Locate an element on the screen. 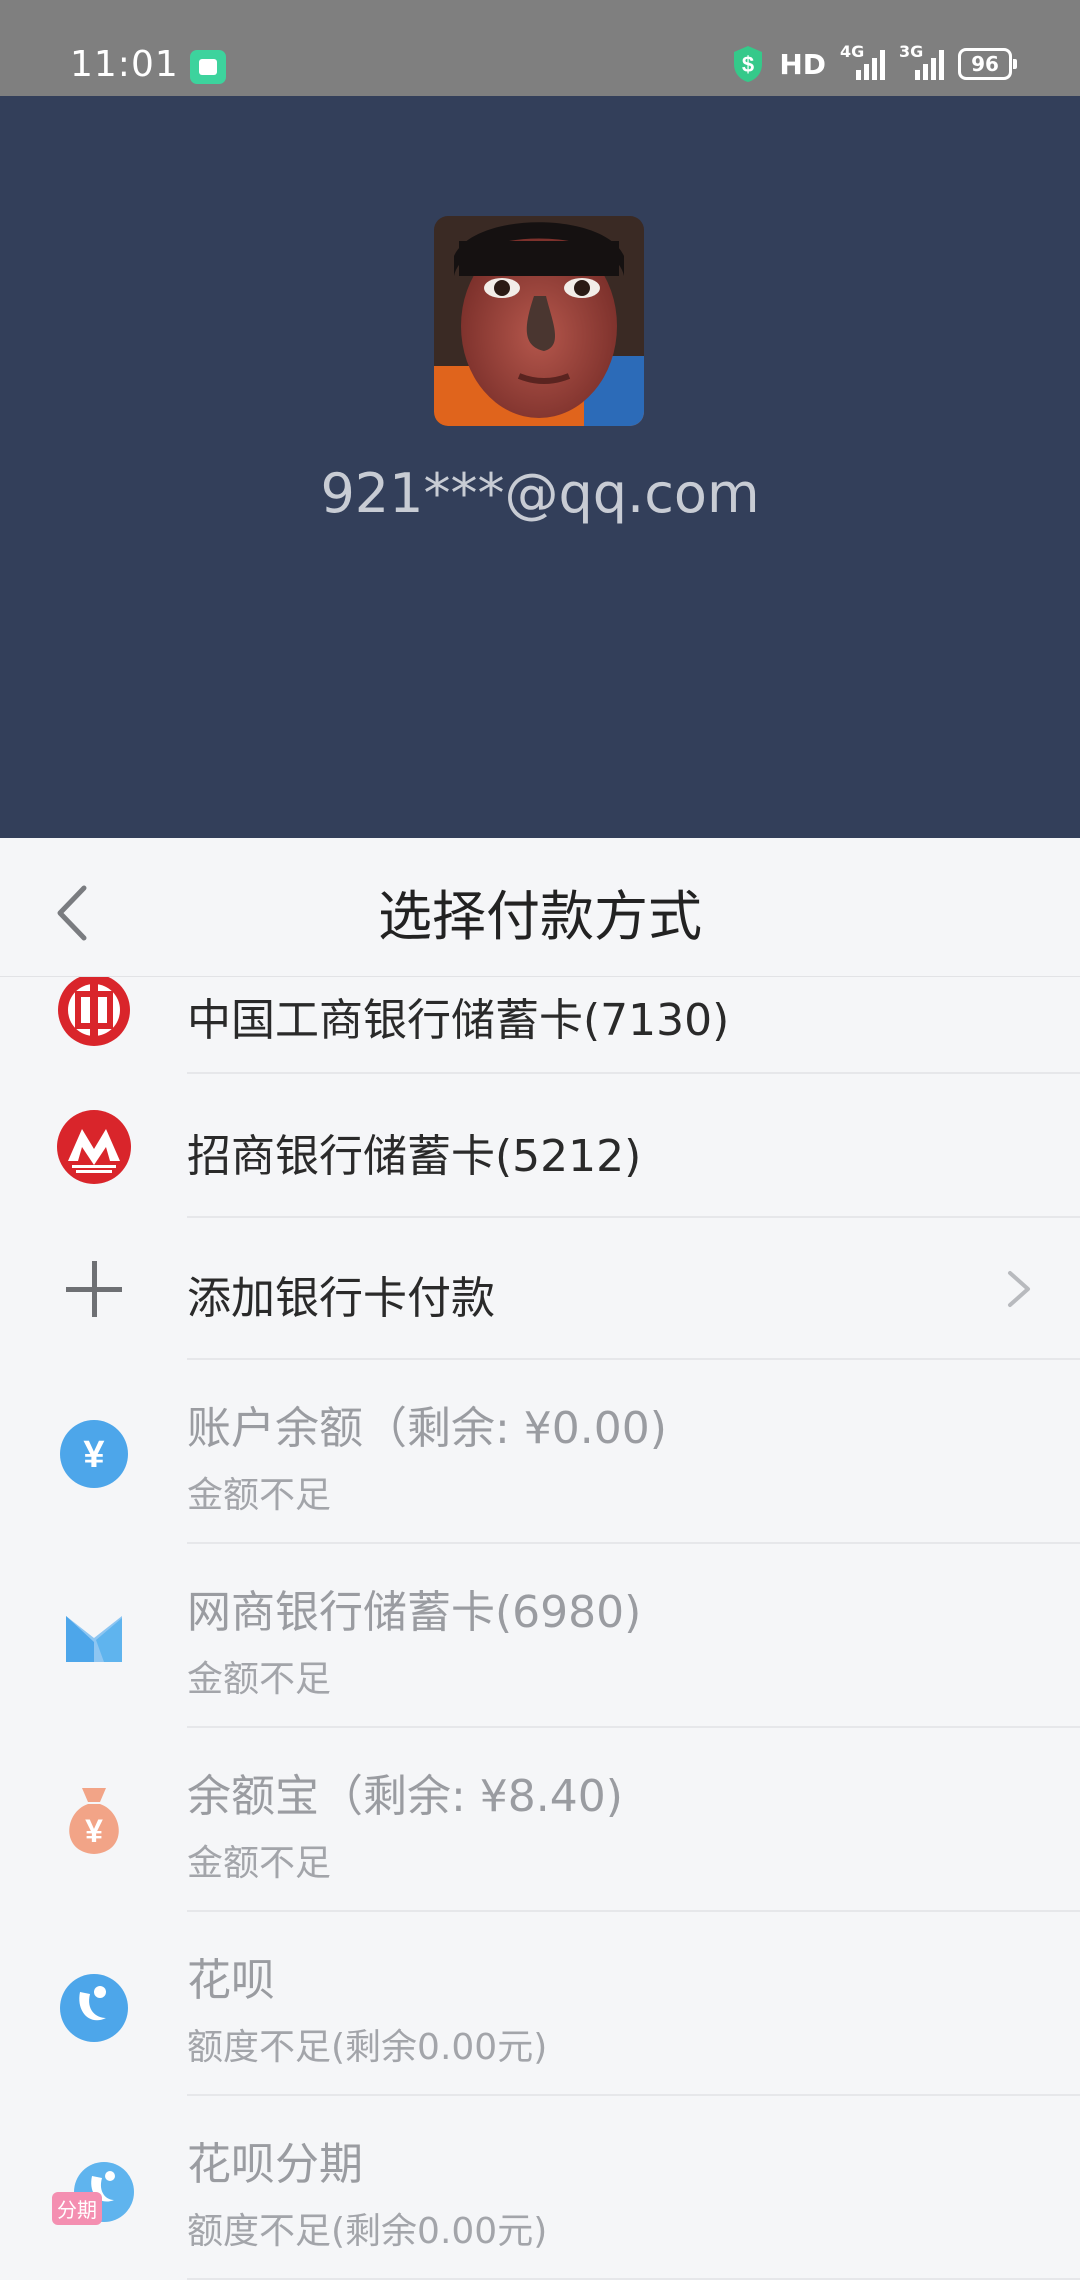 Image resolution: width=1080 pixels, height=2280 pixels. payment-method-yuebao: ¥ 余额宝（剩余: ¥8.40) 金额不足 is located at coordinates (540, 1820).